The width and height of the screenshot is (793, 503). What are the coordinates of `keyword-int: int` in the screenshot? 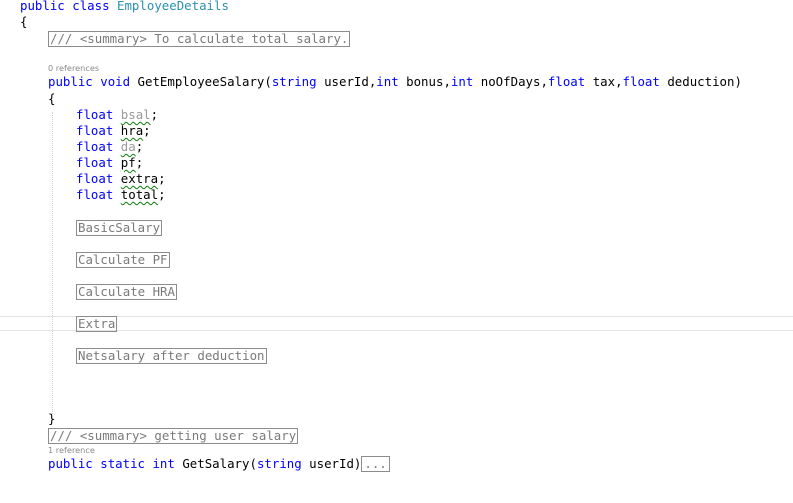 It's located at (163, 463).